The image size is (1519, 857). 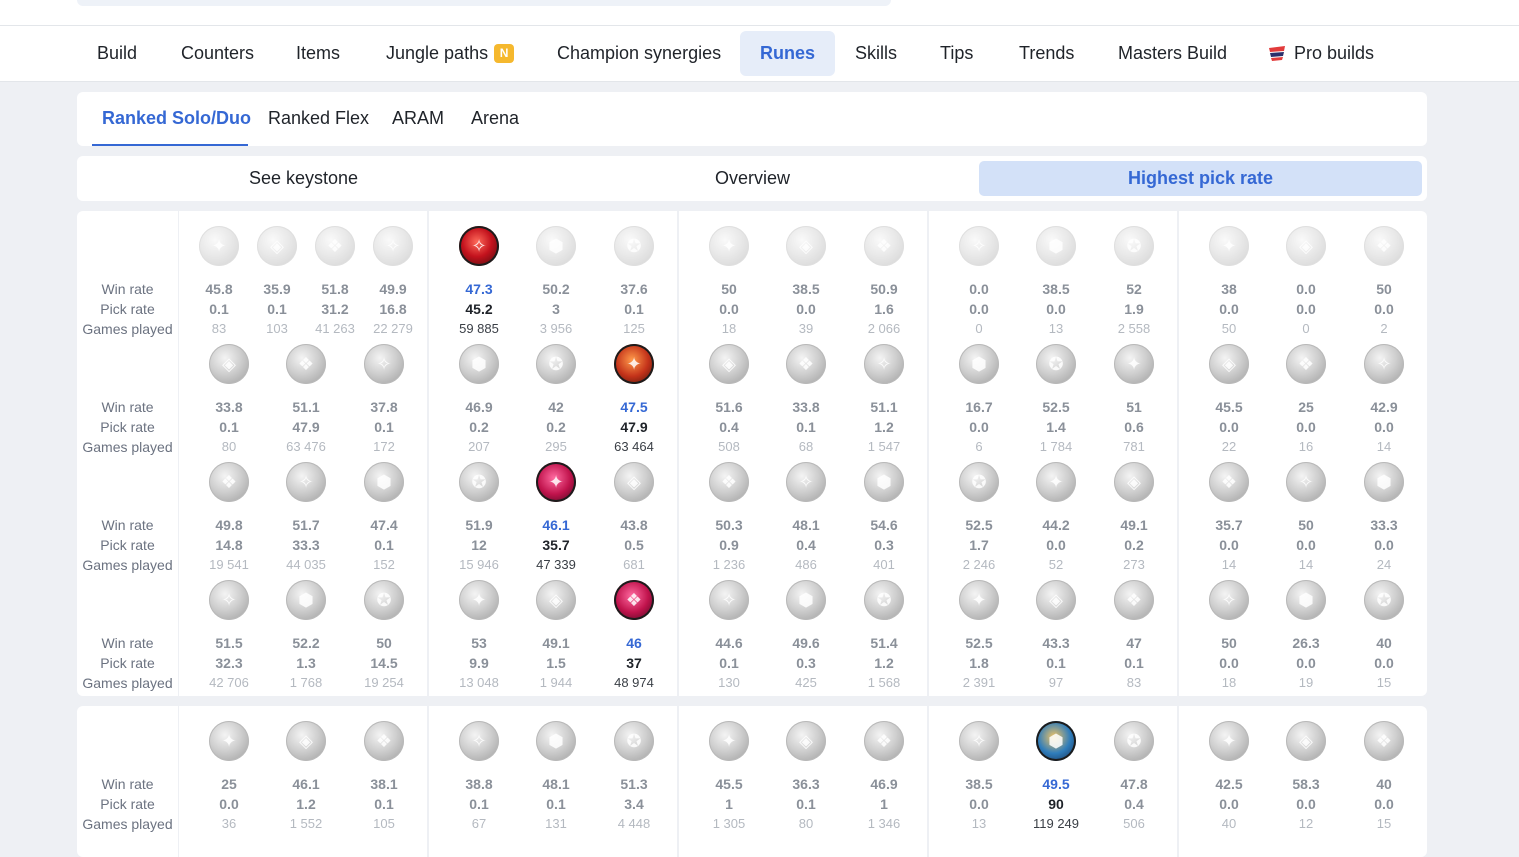 What do you see at coordinates (806, 482) in the screenshot?
I see `celerity-icon: ✧` at bounding box center [806, 482].